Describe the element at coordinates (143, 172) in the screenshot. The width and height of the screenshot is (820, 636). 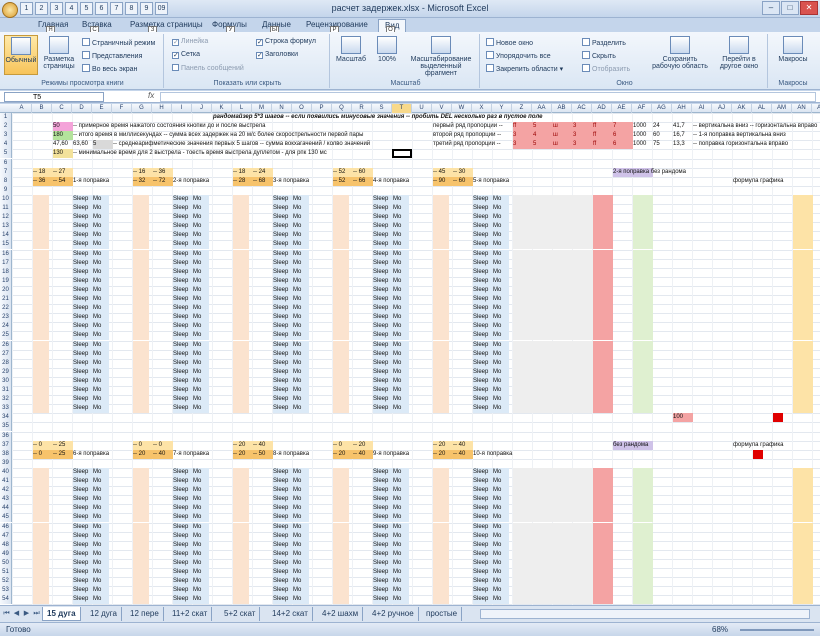
I see `header-a: -- 16` at that location.